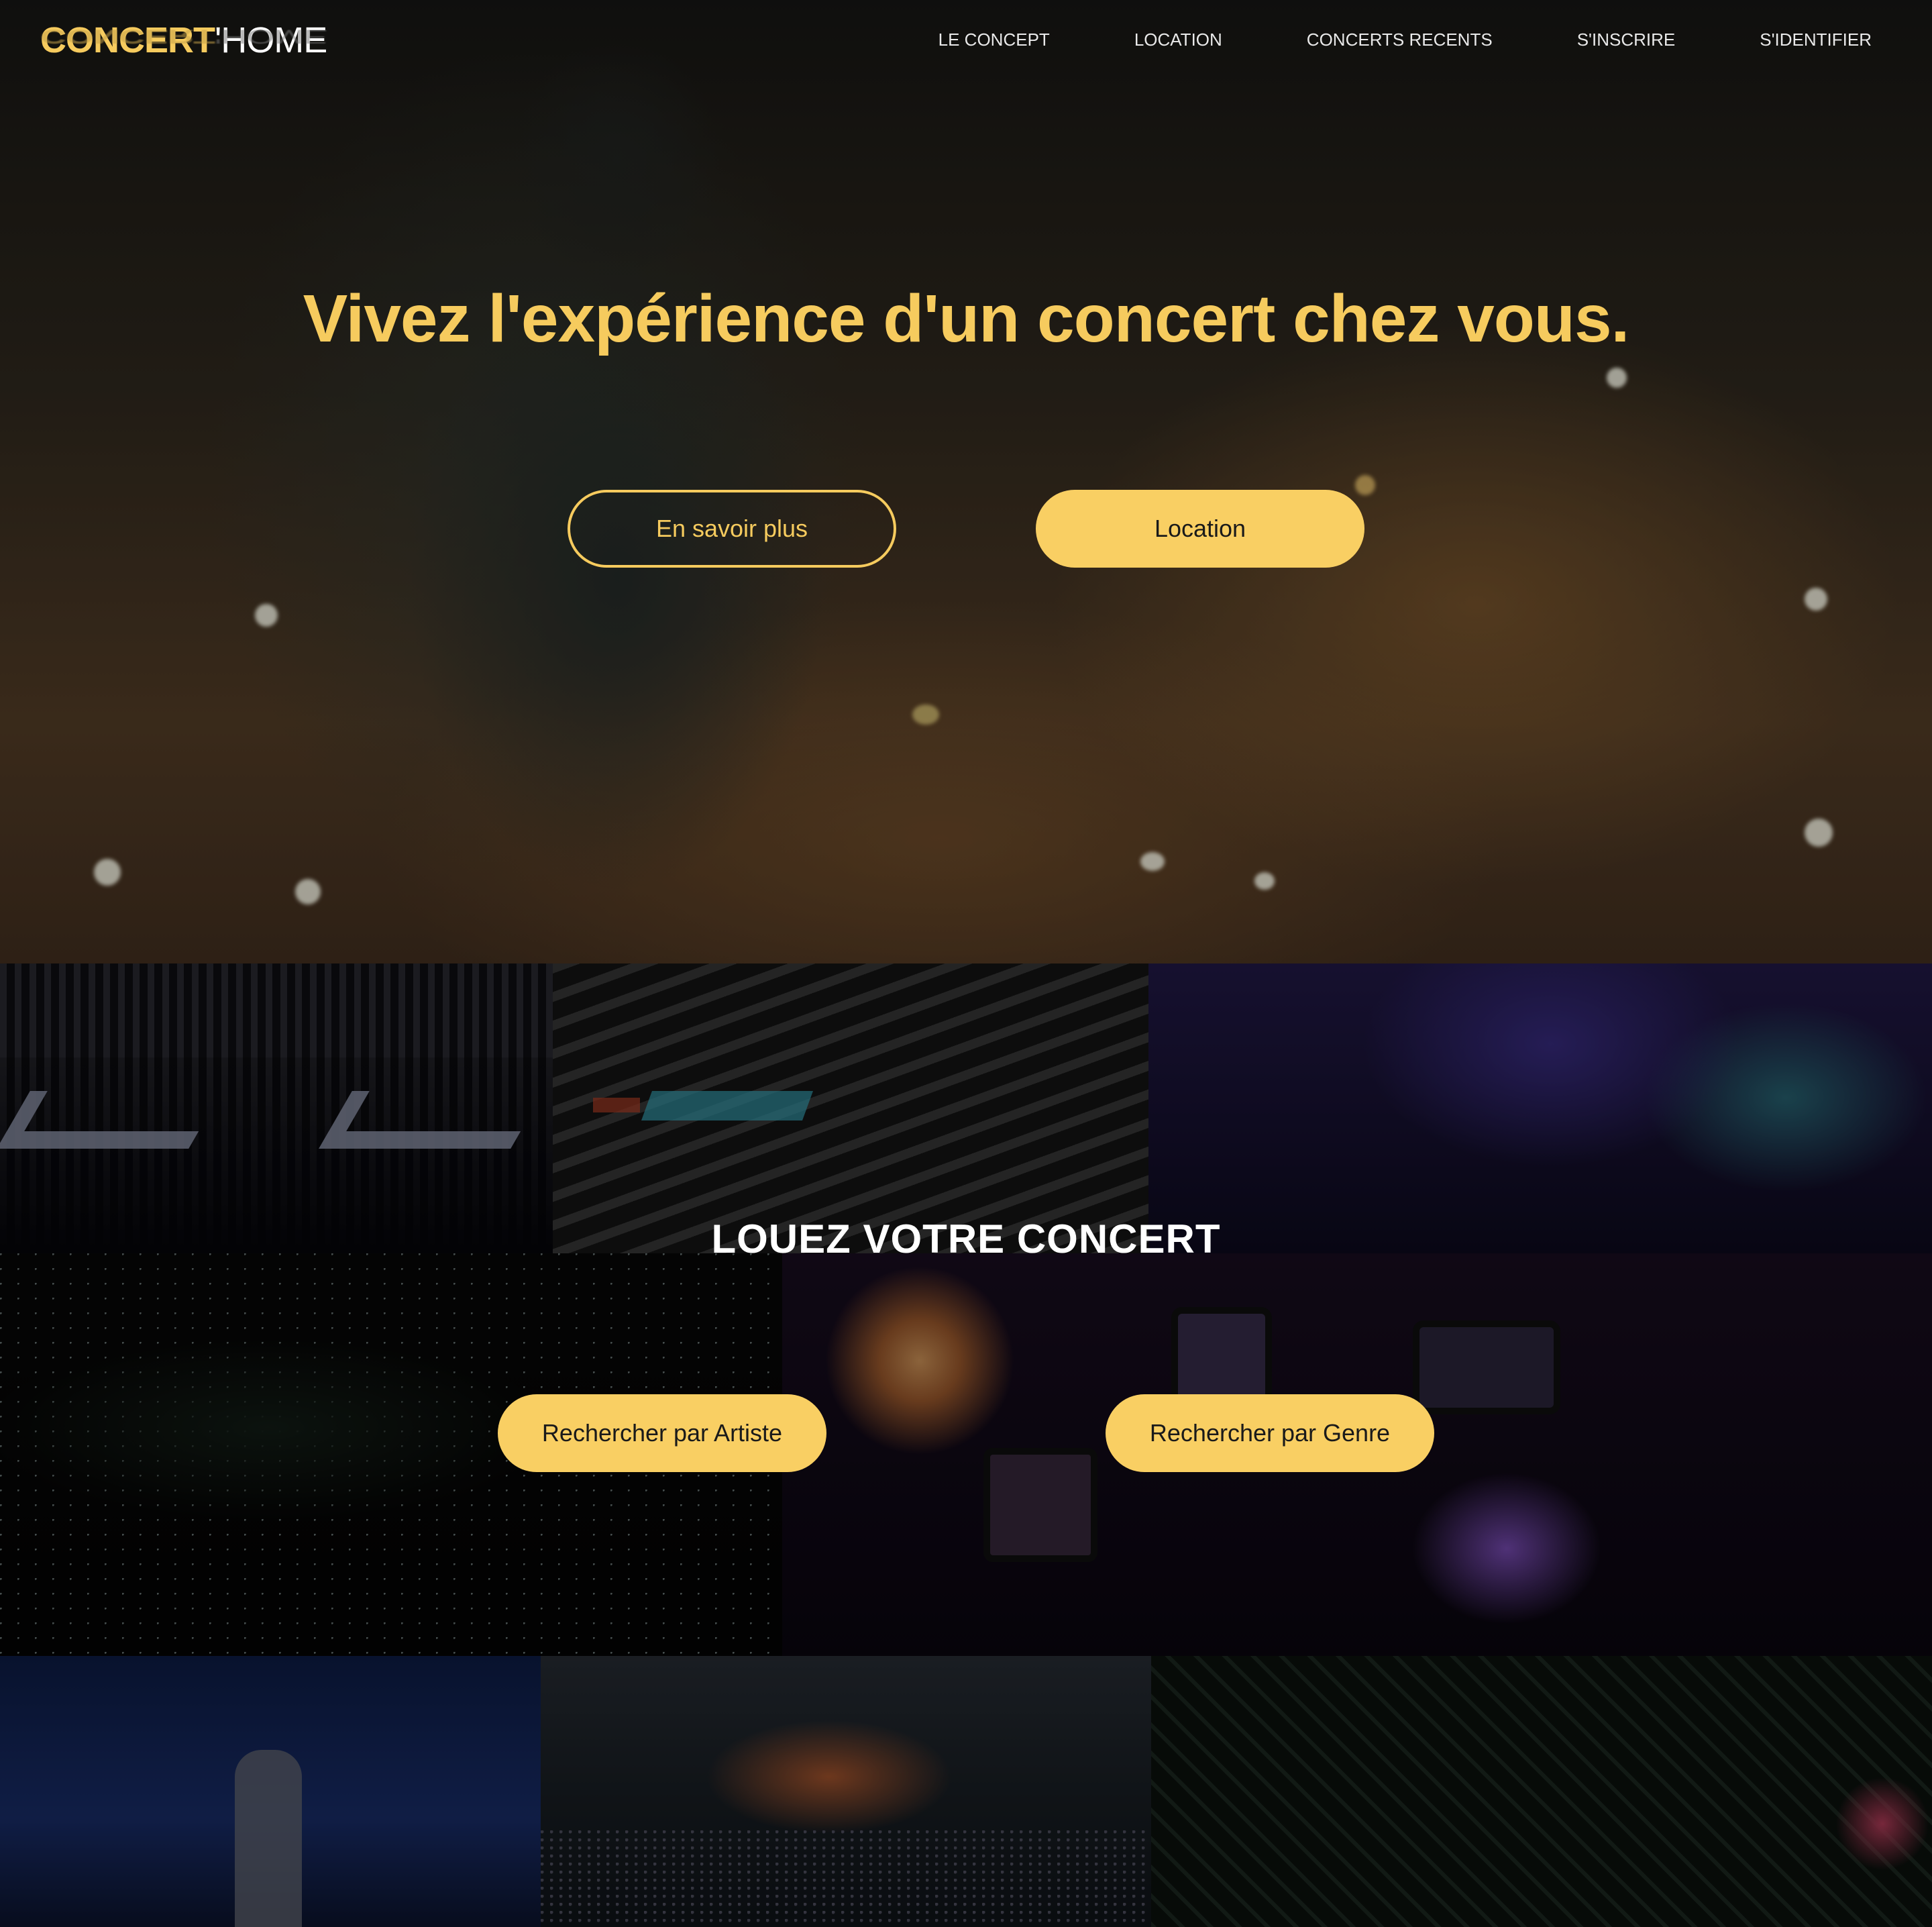  I want to click on gallery-image-arena-confetti, so click(1541, 1791).